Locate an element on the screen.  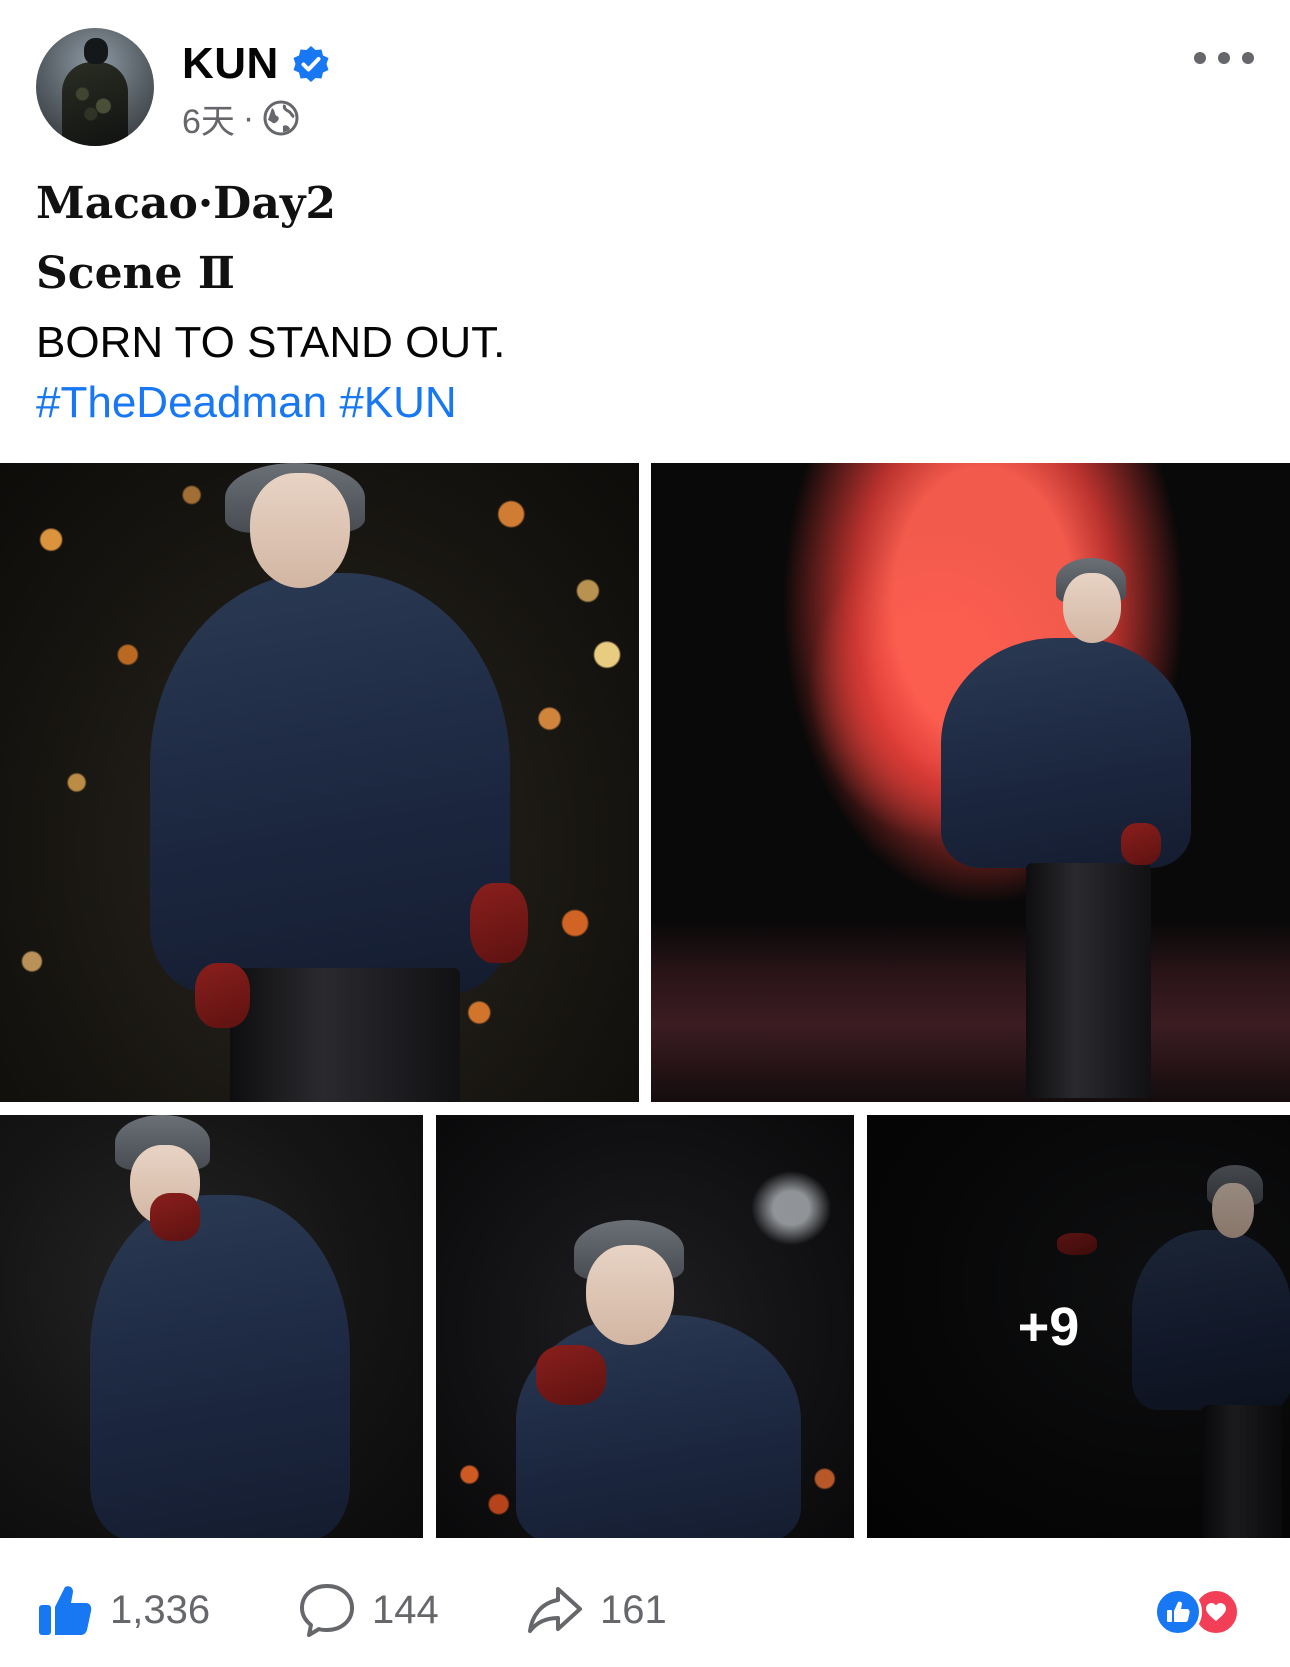
photo-5: +9 is located at coordinates (1078, 1326).